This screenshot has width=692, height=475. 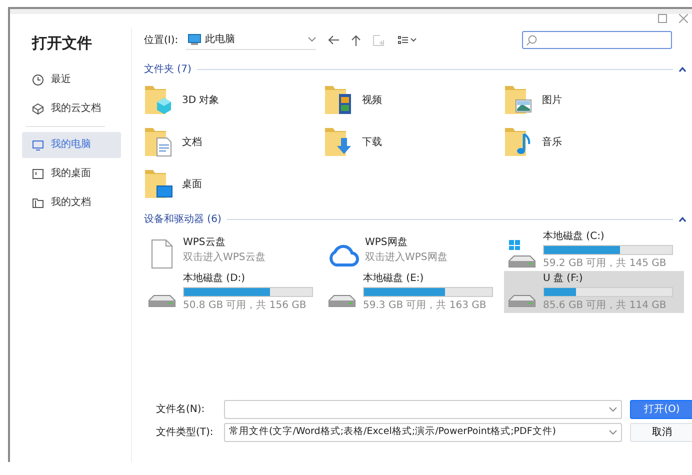 I want to click on window-title: 打开文件, so click(x=61, y=43).